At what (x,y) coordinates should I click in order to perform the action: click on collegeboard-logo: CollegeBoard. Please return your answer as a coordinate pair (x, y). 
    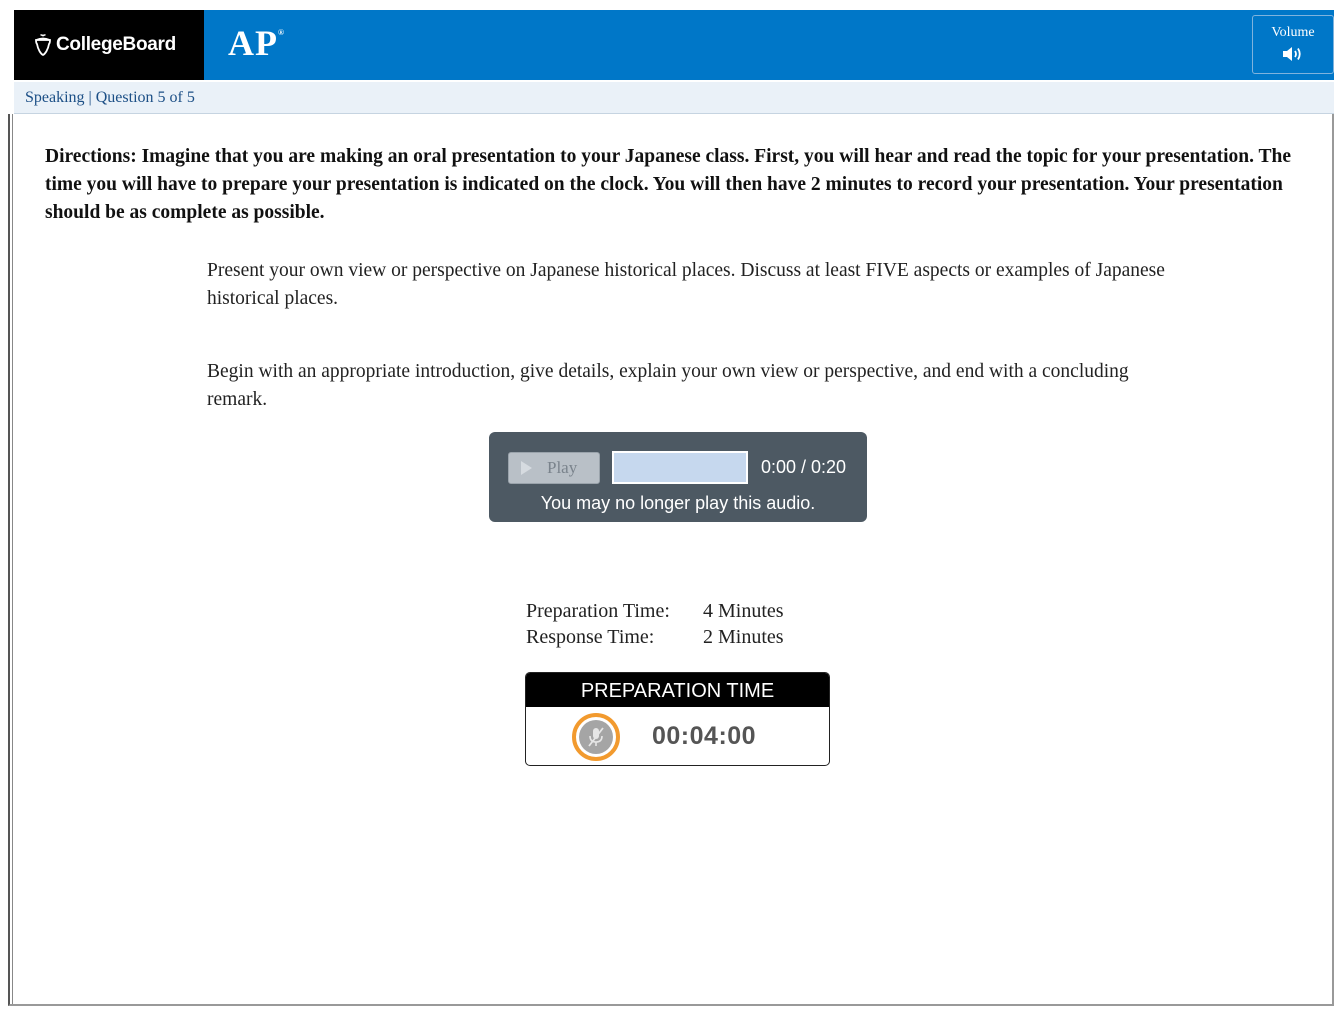
    Looking at the image, I should click on (109, 45).